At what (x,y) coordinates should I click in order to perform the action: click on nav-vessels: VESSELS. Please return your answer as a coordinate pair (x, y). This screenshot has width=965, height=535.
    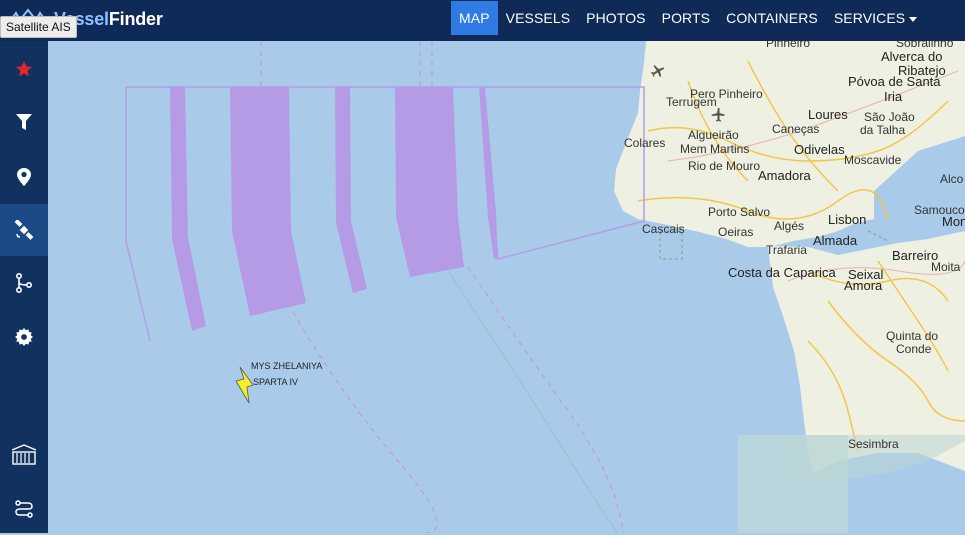
    Looking at the image, I should click on (538, 18).